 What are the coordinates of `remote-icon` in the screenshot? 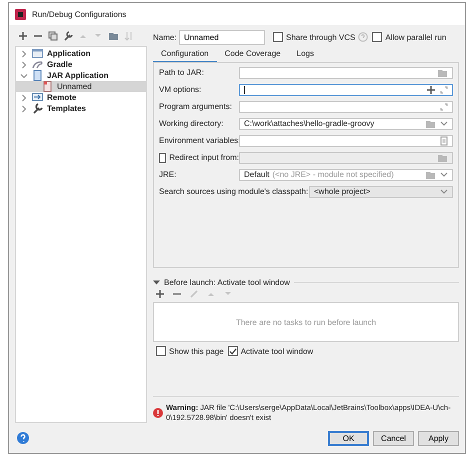 It's located at (37, 97).